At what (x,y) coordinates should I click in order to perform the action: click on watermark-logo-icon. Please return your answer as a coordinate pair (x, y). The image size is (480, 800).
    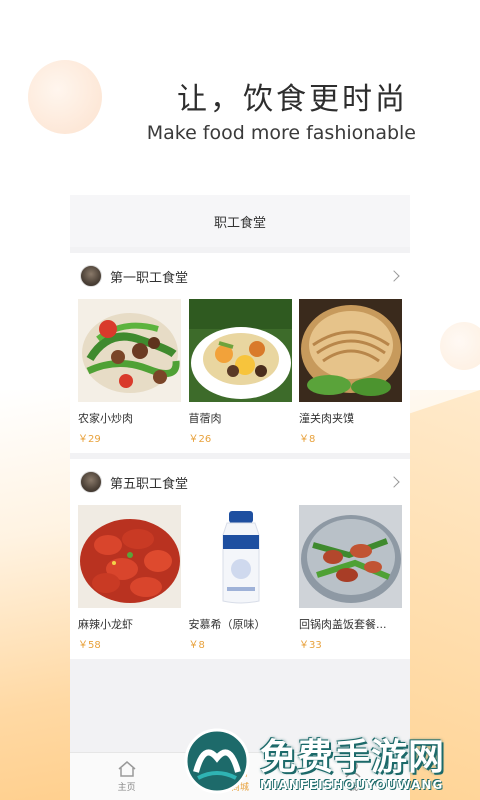
    Looking at the image, I should click on (217, 761).